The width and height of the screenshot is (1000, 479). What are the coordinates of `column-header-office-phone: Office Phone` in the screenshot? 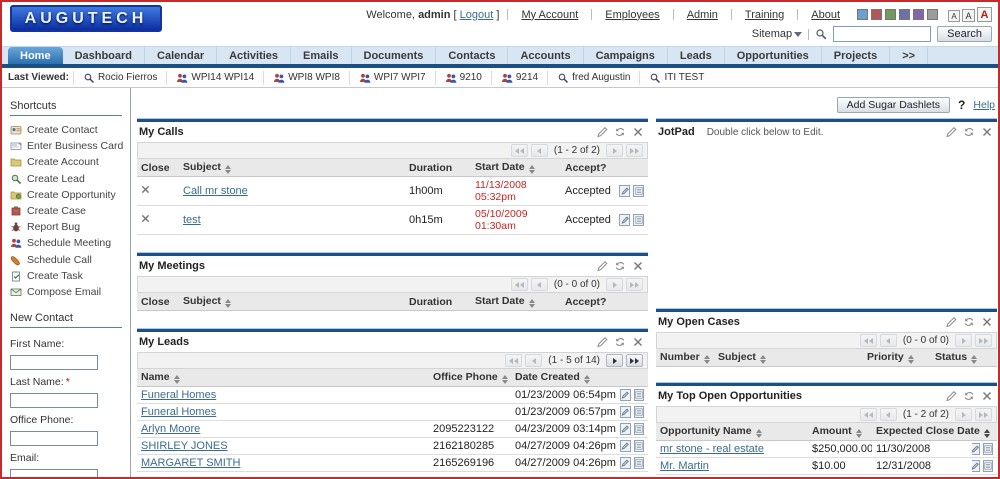 It's located at (470, 378).